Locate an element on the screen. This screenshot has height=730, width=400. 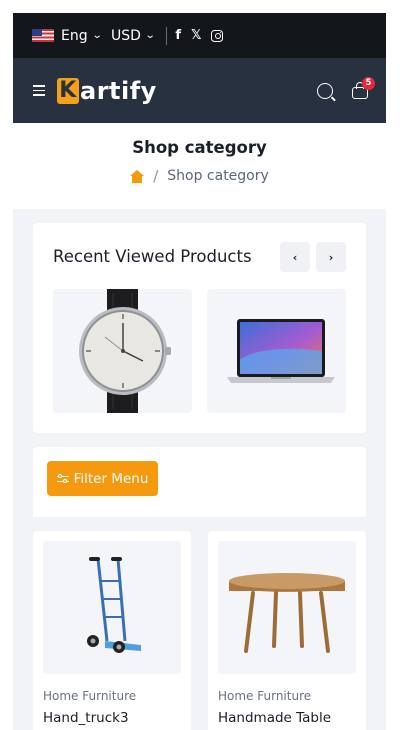
home-icon is located at coordinates (137, 176).